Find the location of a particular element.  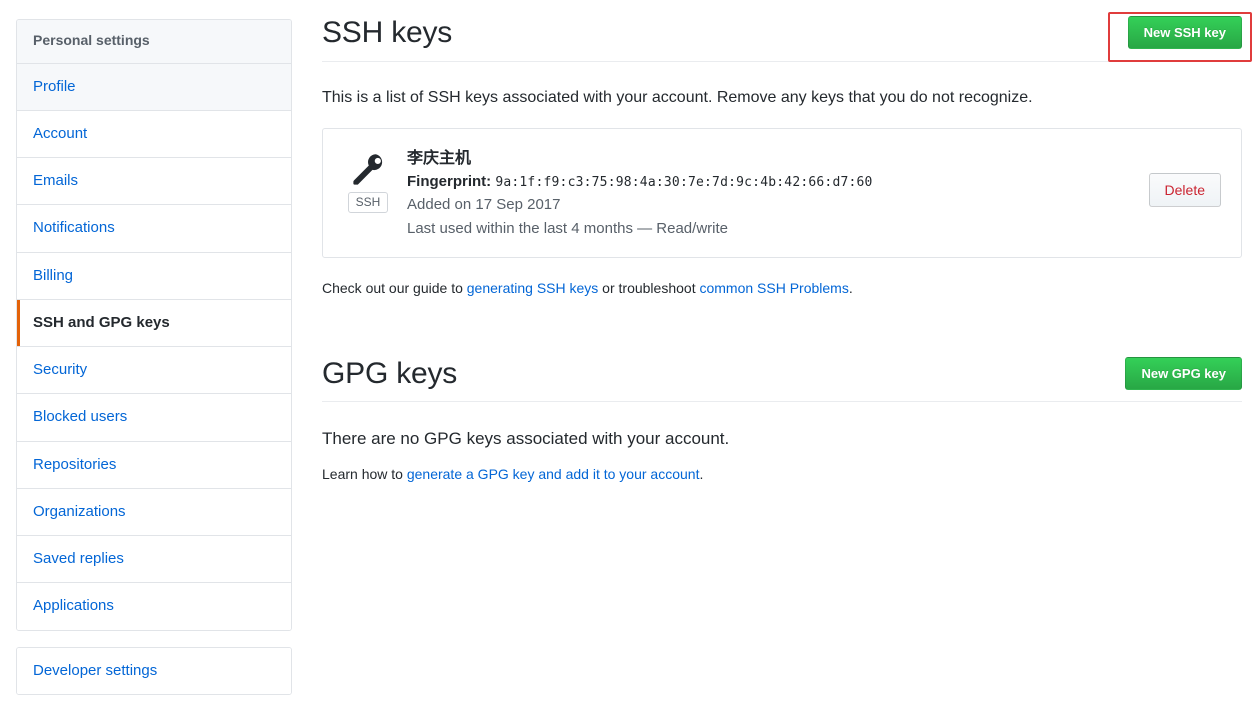

sidebar-item-saved-replies: Saved replies is located at coordinates (154, 560).